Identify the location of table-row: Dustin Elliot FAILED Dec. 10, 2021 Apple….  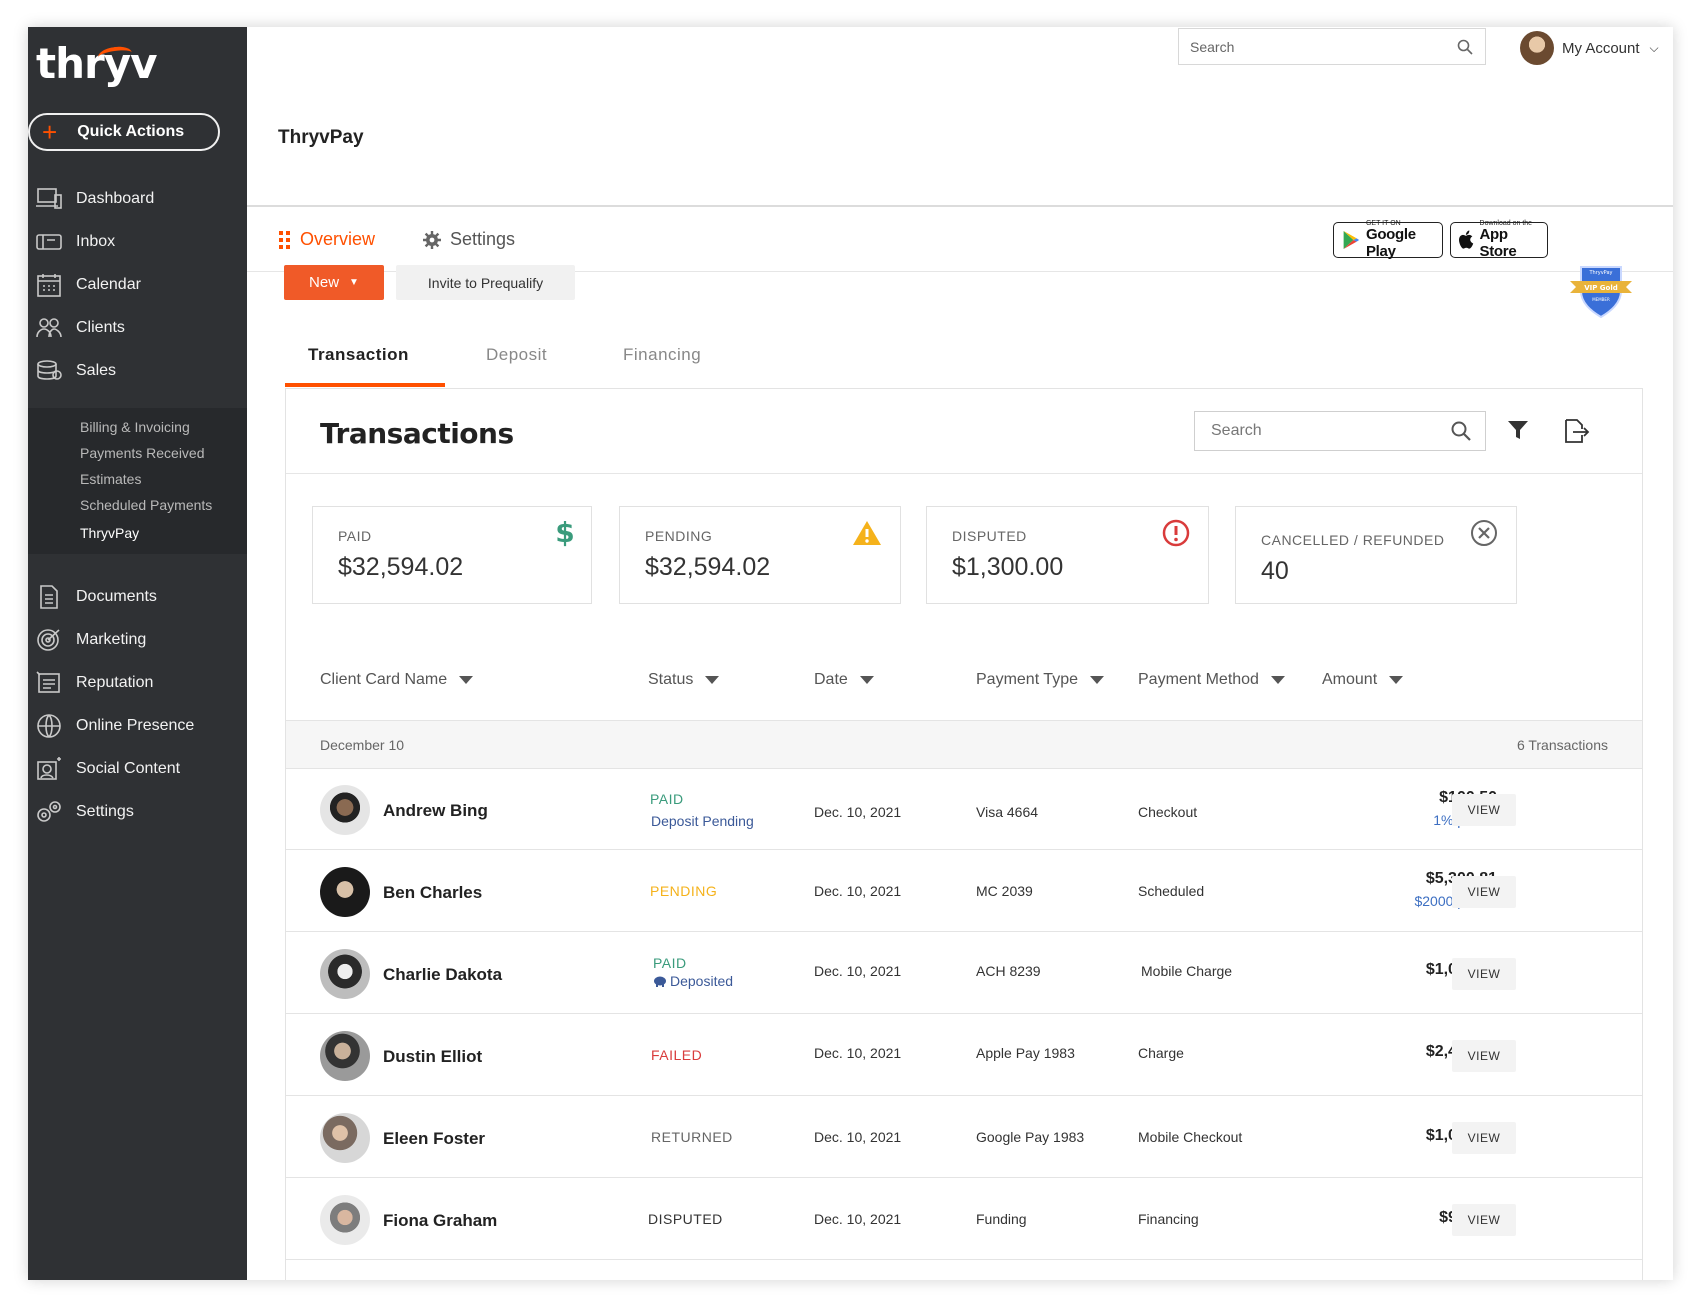
(964, 1055).